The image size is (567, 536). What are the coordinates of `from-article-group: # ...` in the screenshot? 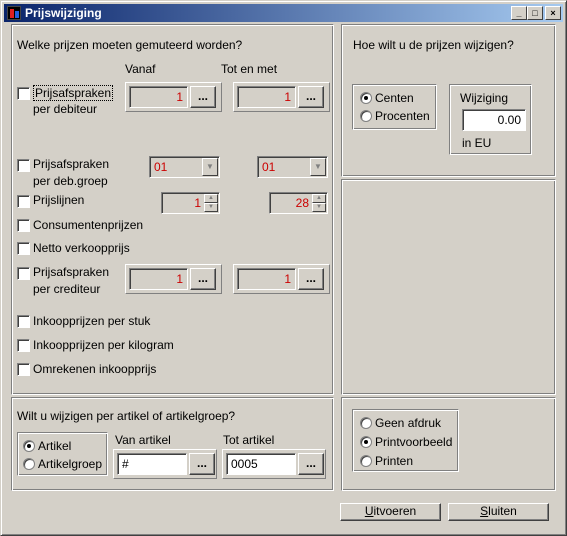 It's located at (165, 464).